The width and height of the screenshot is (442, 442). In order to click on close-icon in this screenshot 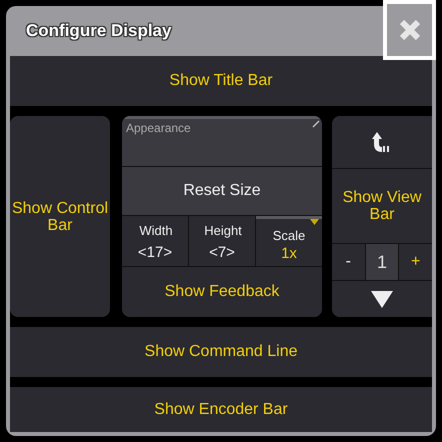, I will do `click(409, 30)`.